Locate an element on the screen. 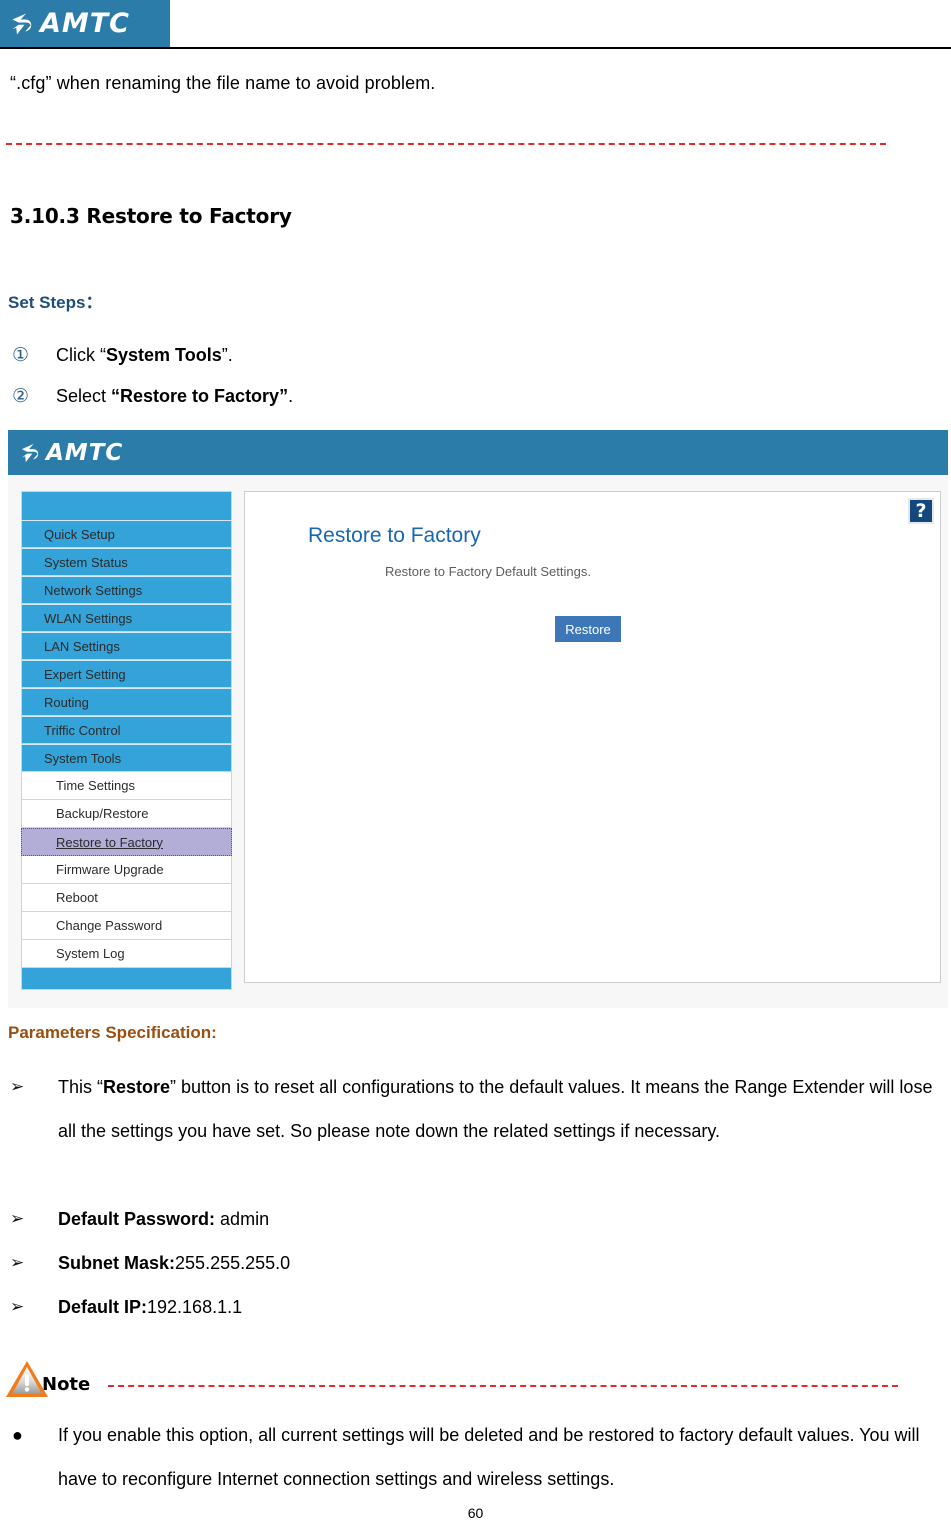  parameter-text: Default Password: admin is located at coordinates (501, 1219).